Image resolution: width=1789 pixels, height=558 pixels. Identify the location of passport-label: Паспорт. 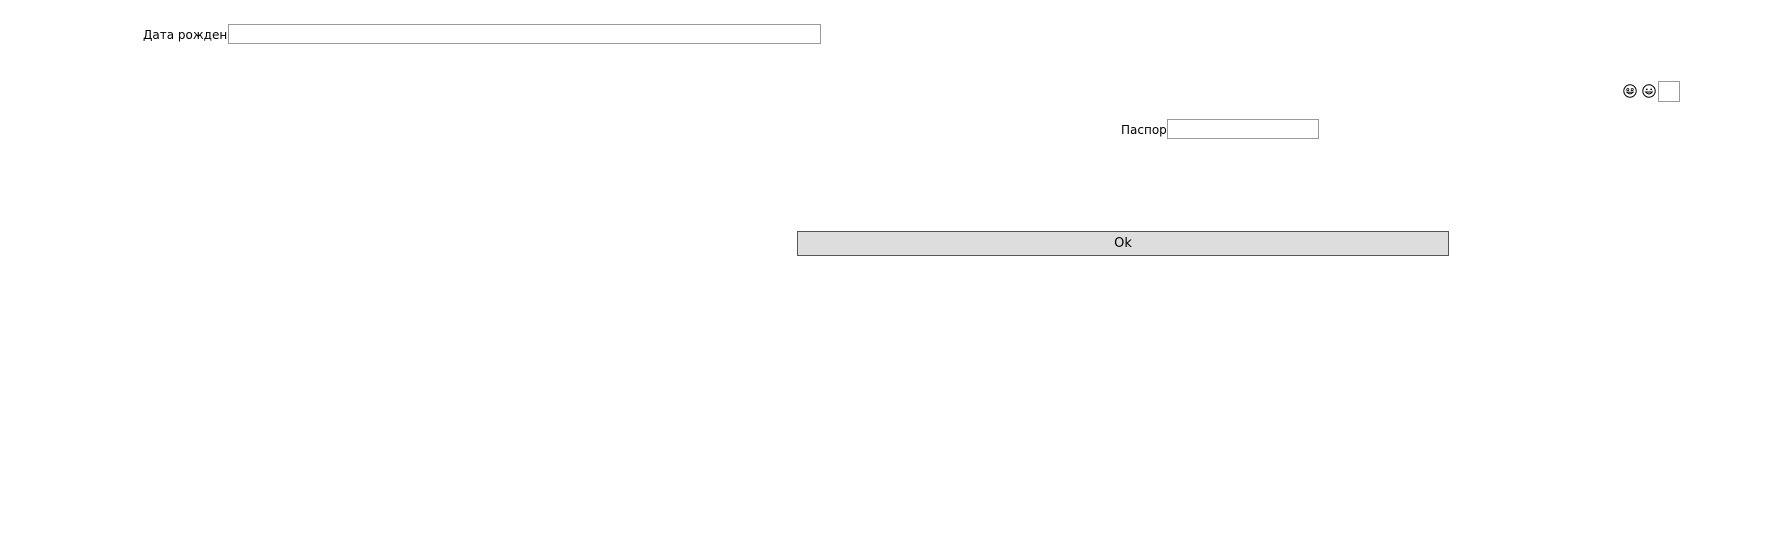
(1147, 130).